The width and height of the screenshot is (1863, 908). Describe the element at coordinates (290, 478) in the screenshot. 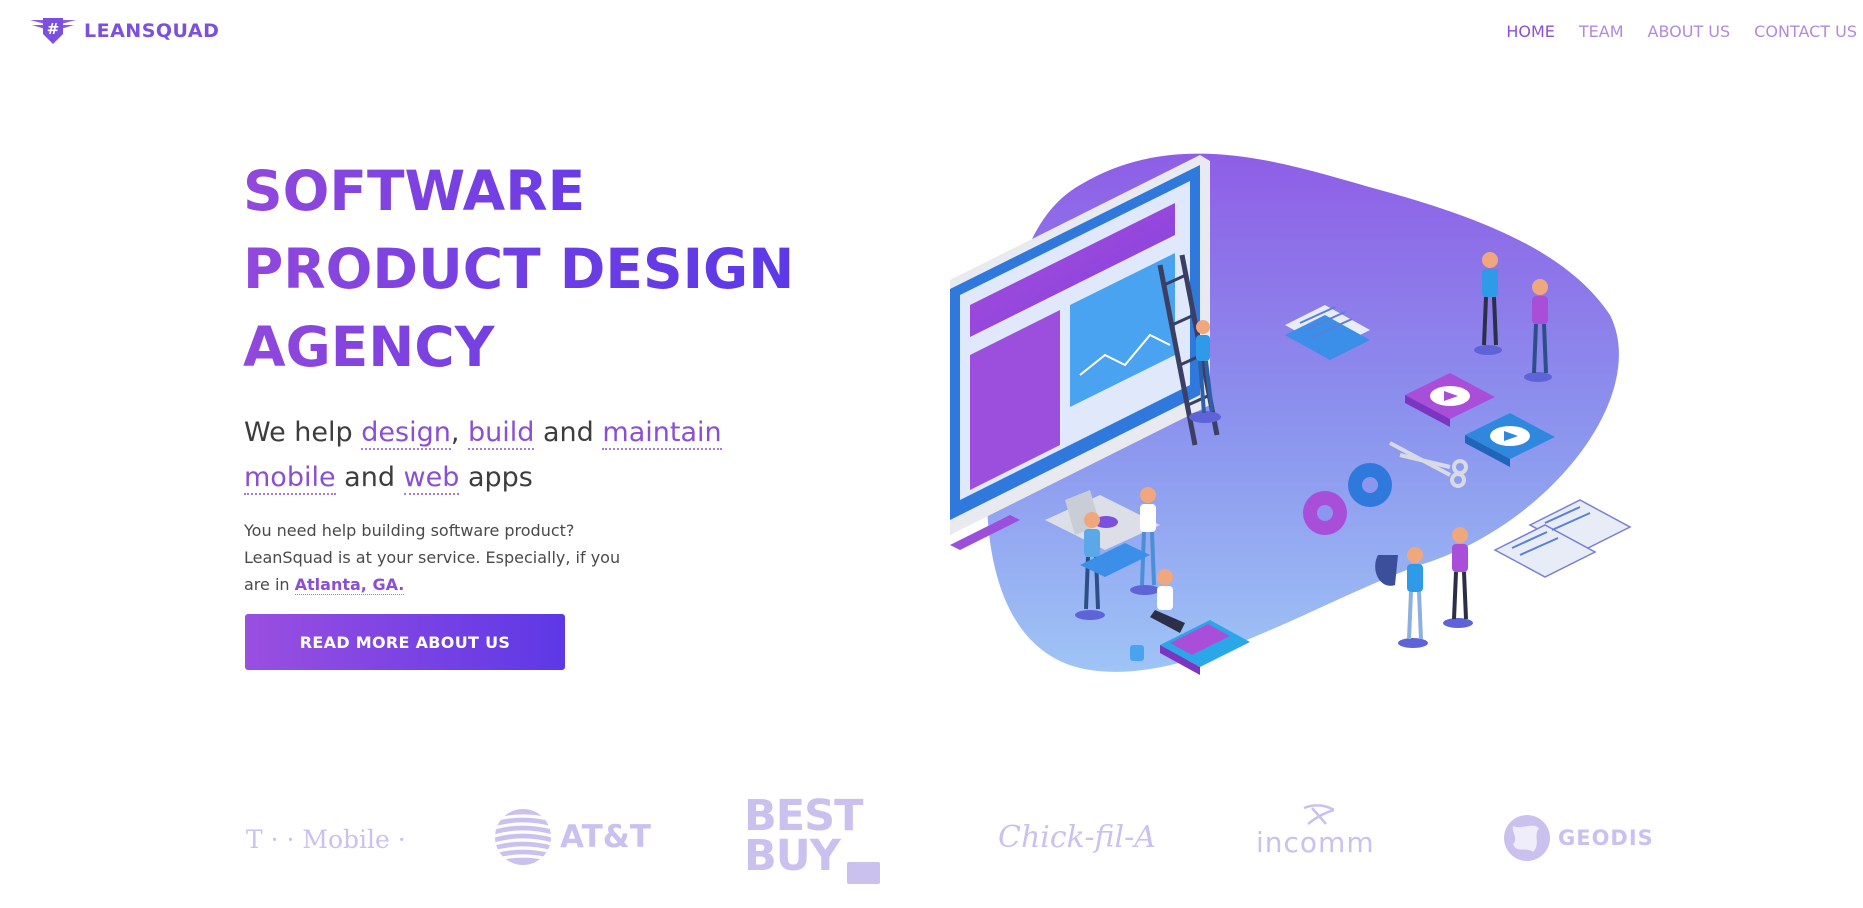

I see `keyword-mobile: mobile` at that location.